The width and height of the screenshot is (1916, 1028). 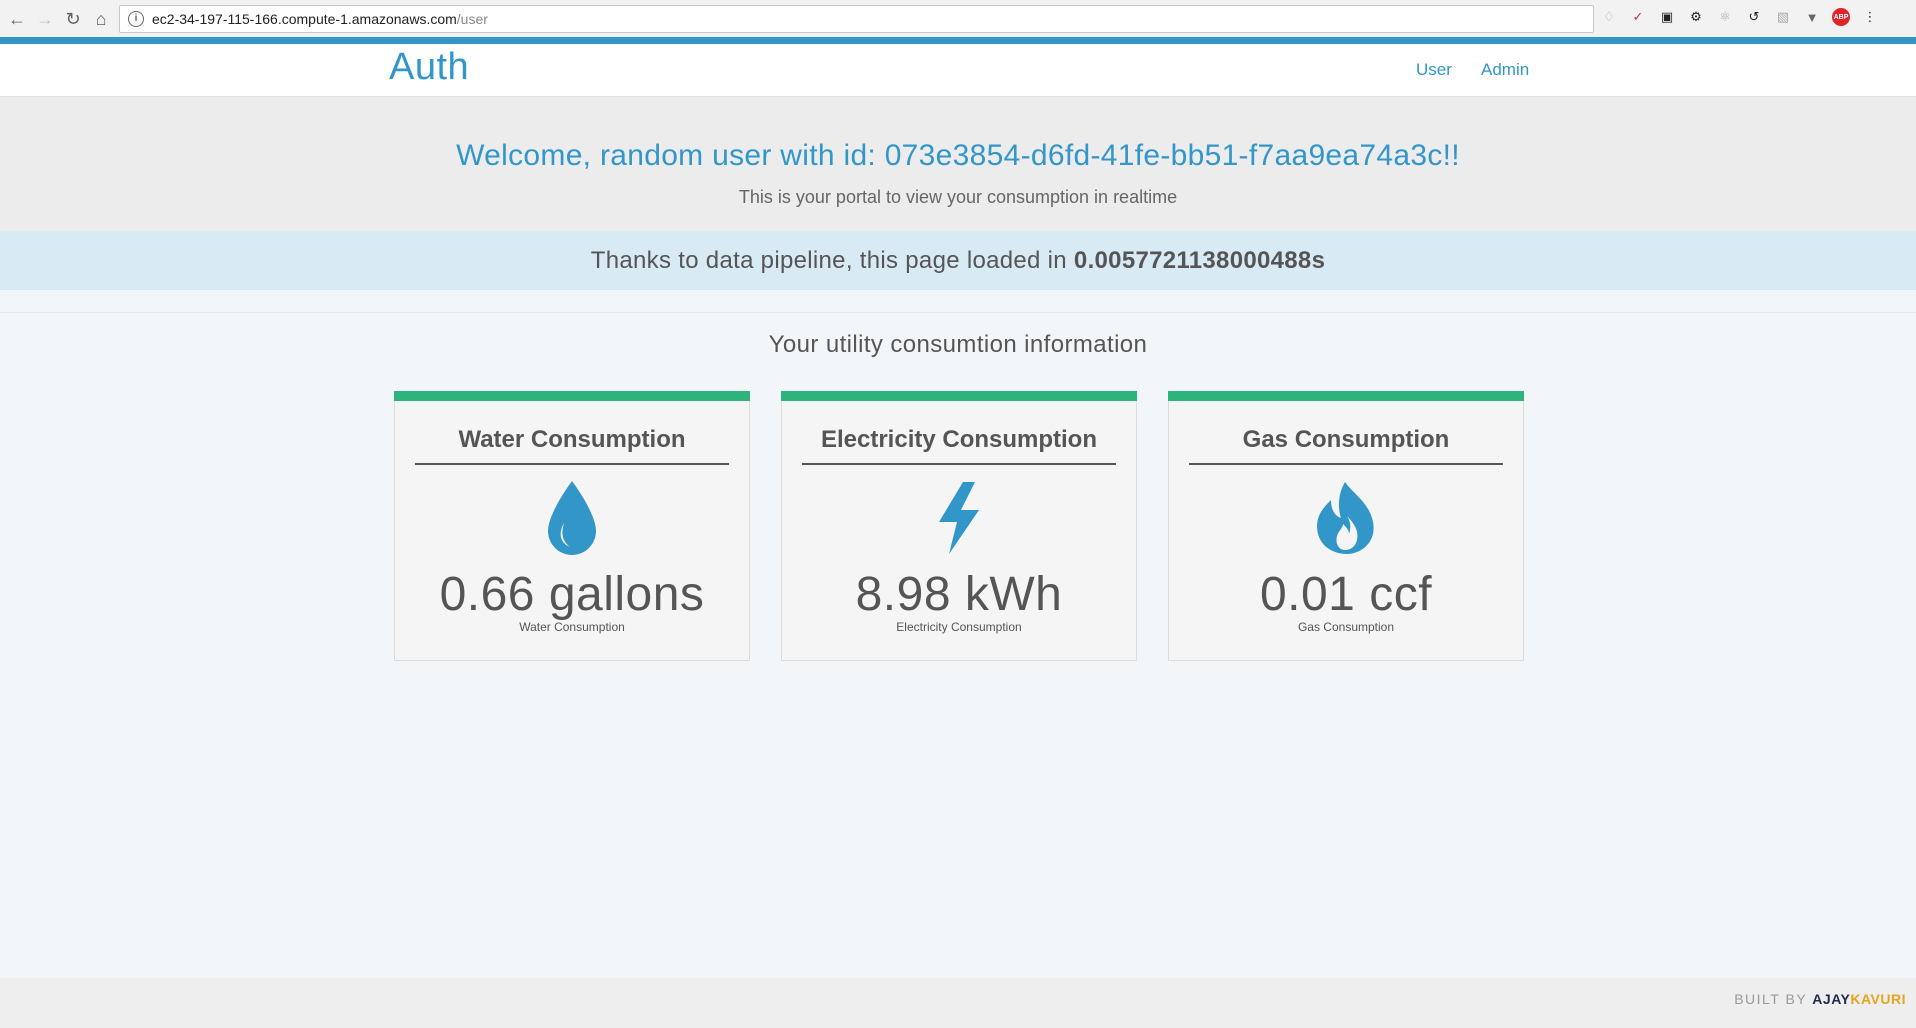 What do you see at coordinates (958, 1003) in the screenshot?
I see `footer: BUILT BY AJAYKAVURI` at bounding box center [958, 1003].